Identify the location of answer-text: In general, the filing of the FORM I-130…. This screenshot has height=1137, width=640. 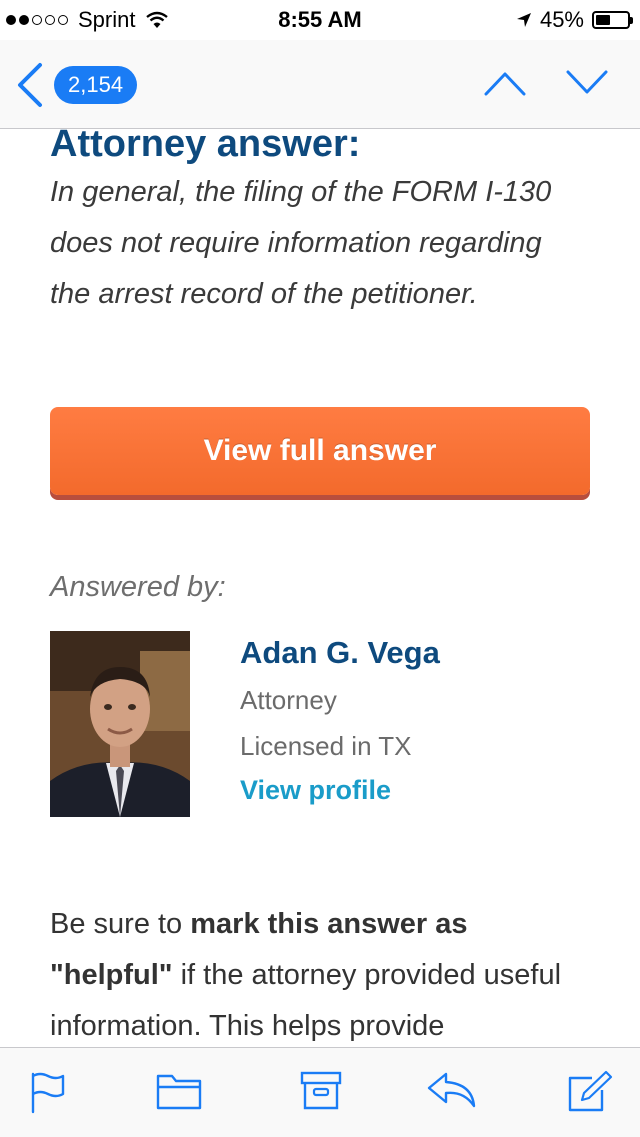
(301, 243).